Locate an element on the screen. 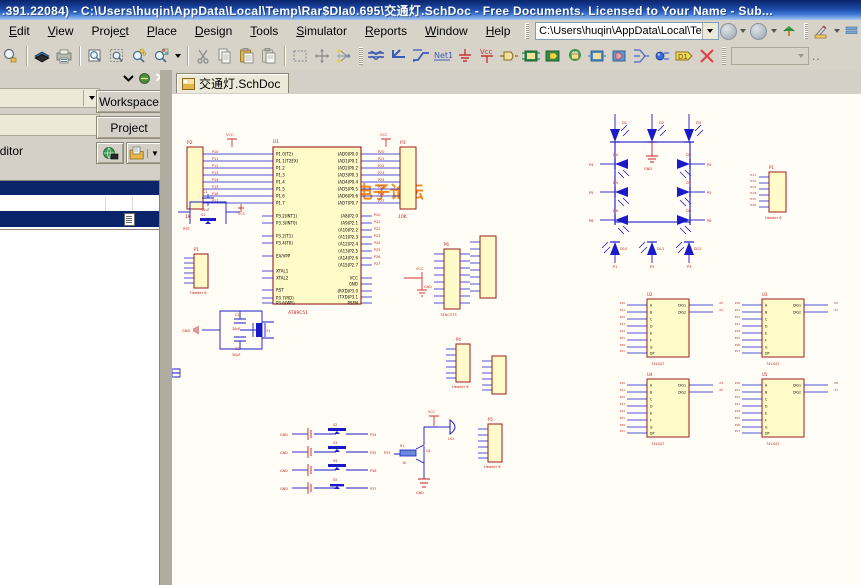 Image resolution: width=861 pixels, height=585 pixels. menu-help: Help is located at coordinates (498, 31).